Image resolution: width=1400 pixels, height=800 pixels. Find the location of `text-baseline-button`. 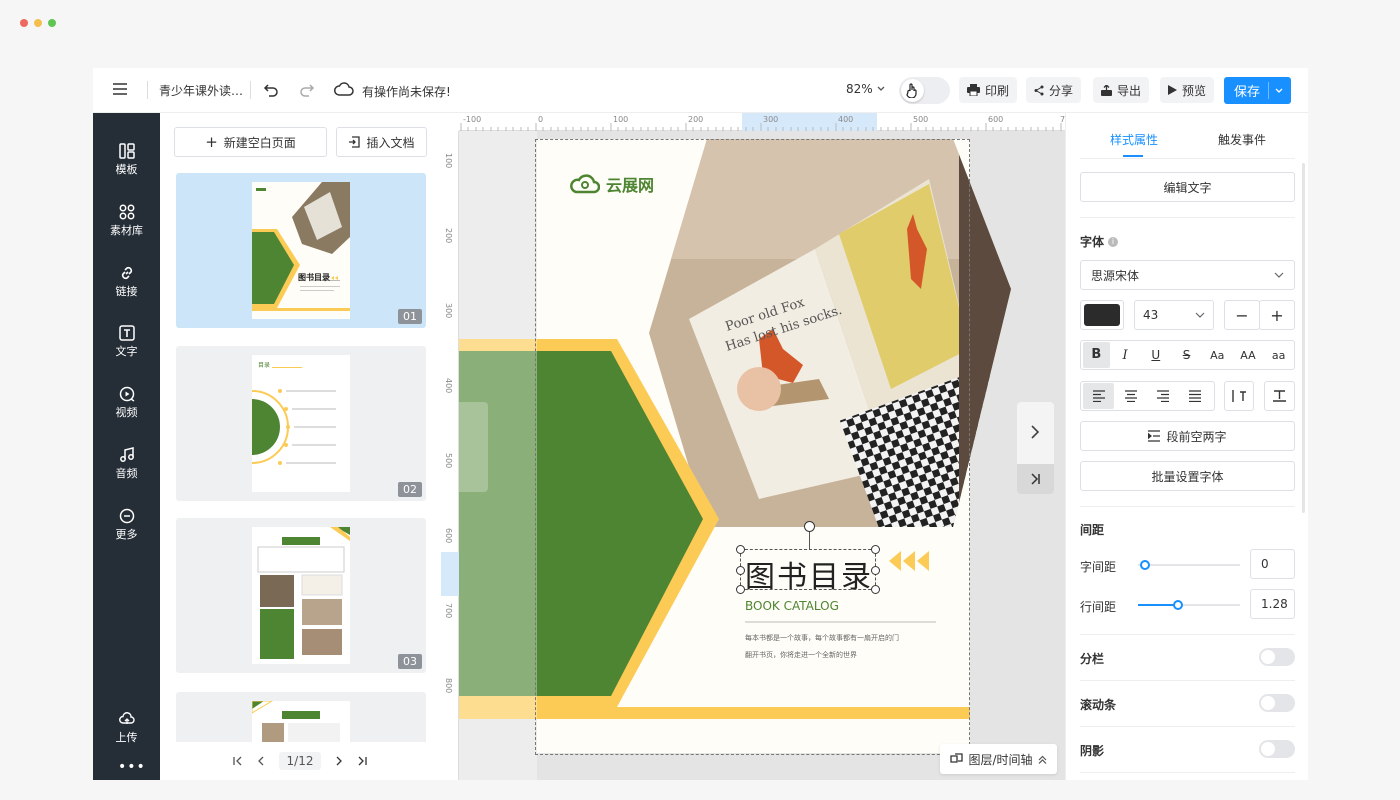

text-baseline-button is located at coordinates (1279, 396).